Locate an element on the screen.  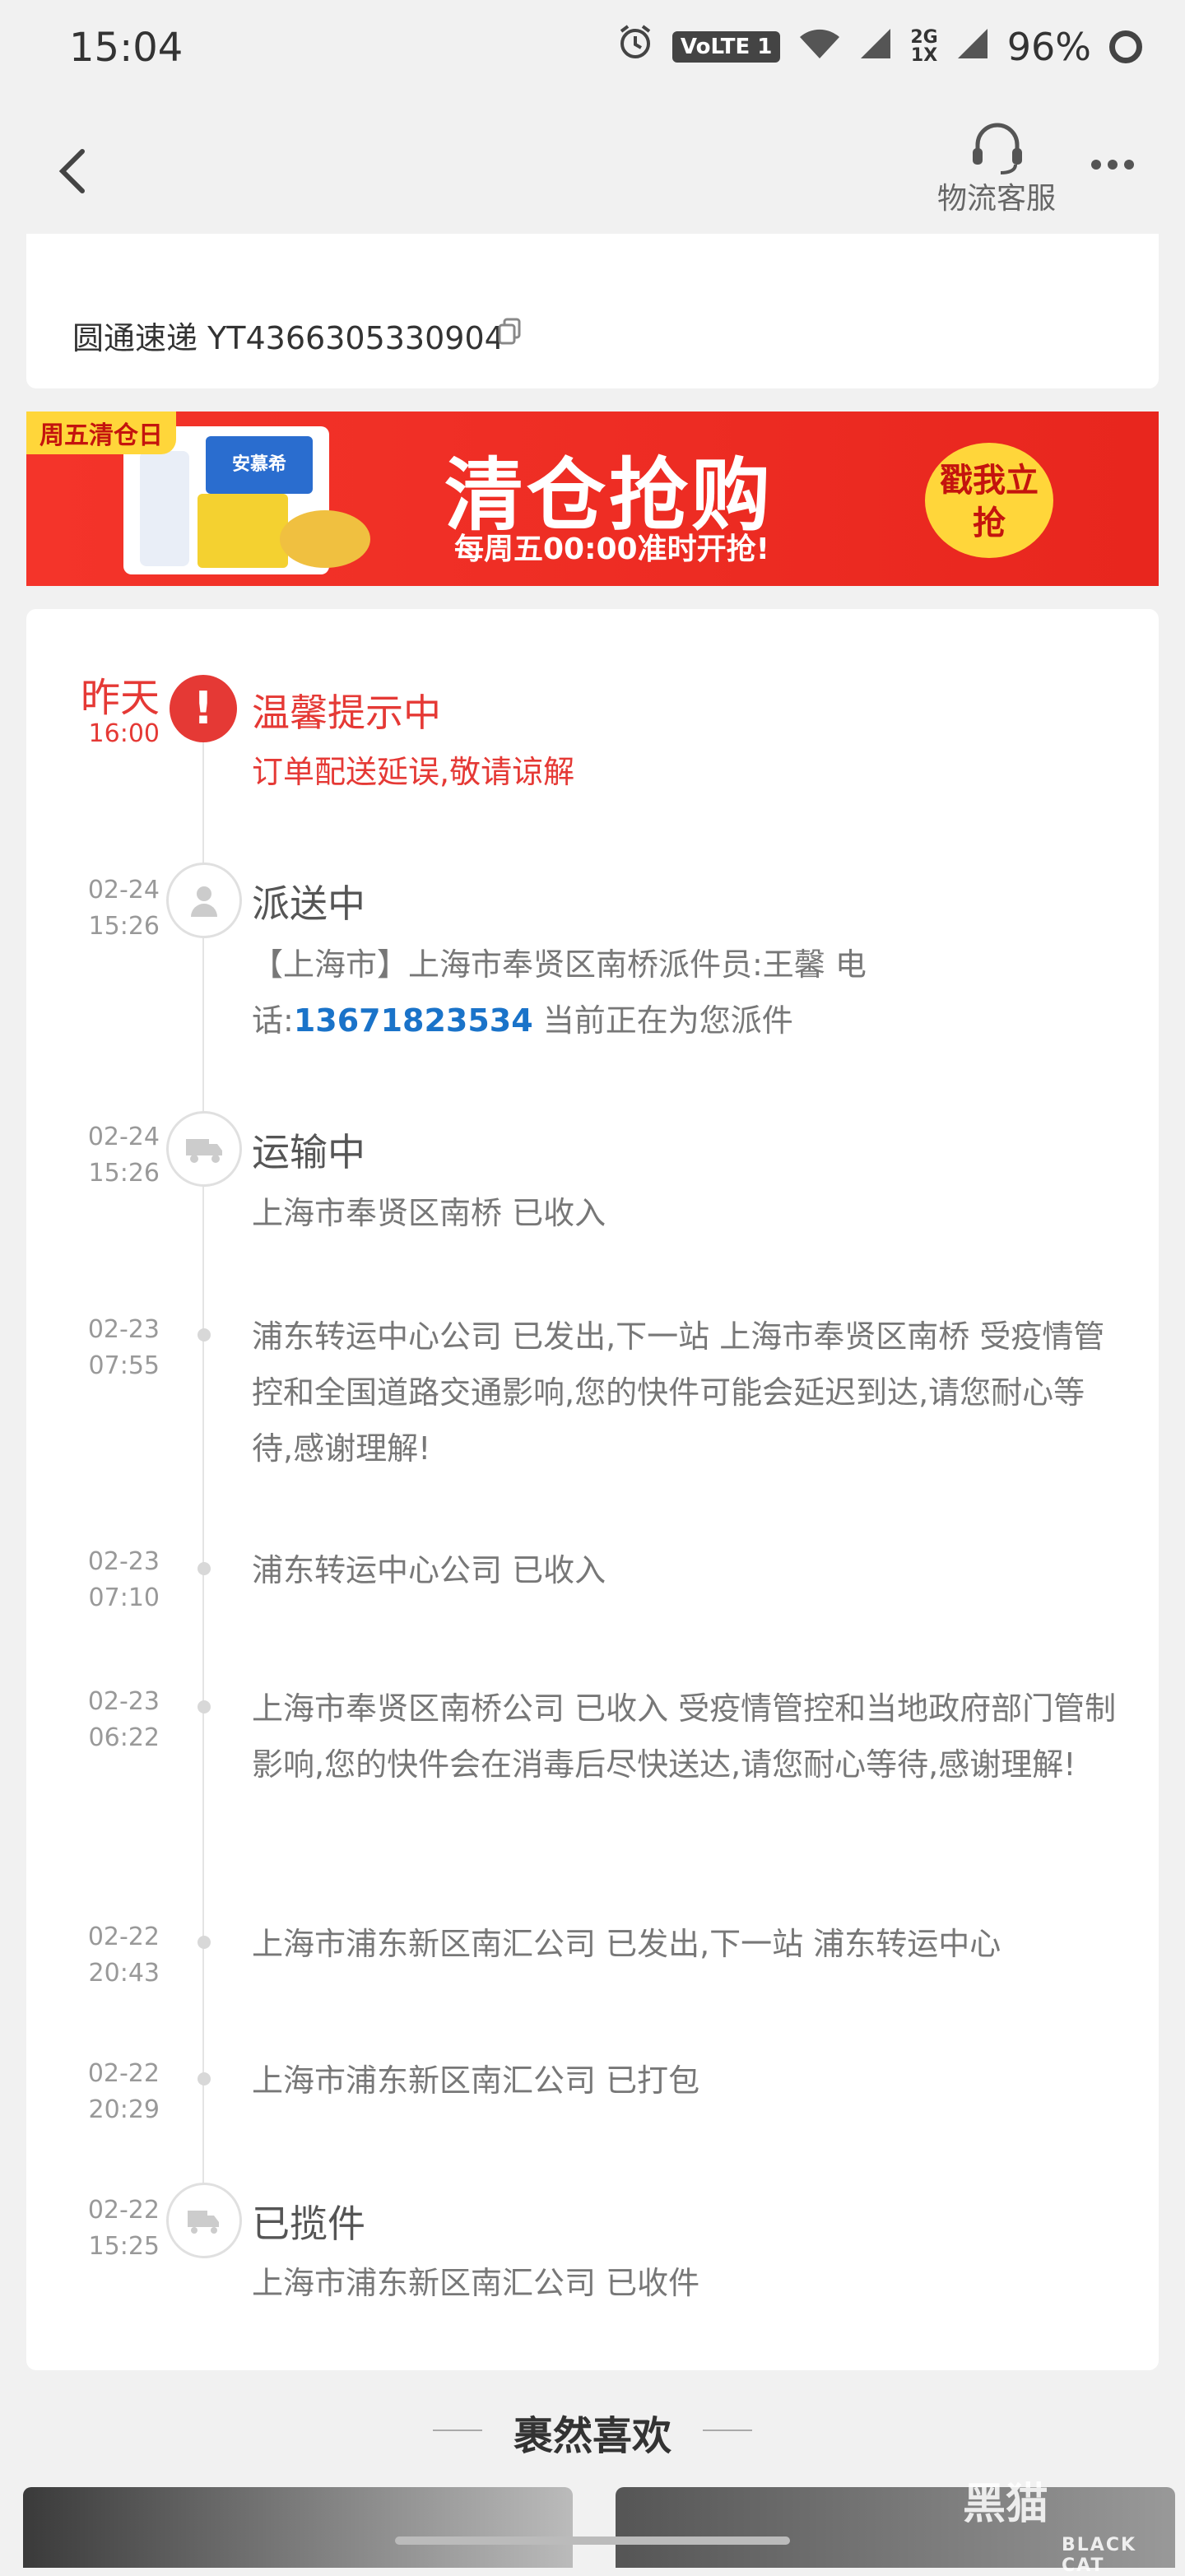
entry-desc: 上海市浦东新区南汇公司 已打包 is located at coordinates (476, 2080).